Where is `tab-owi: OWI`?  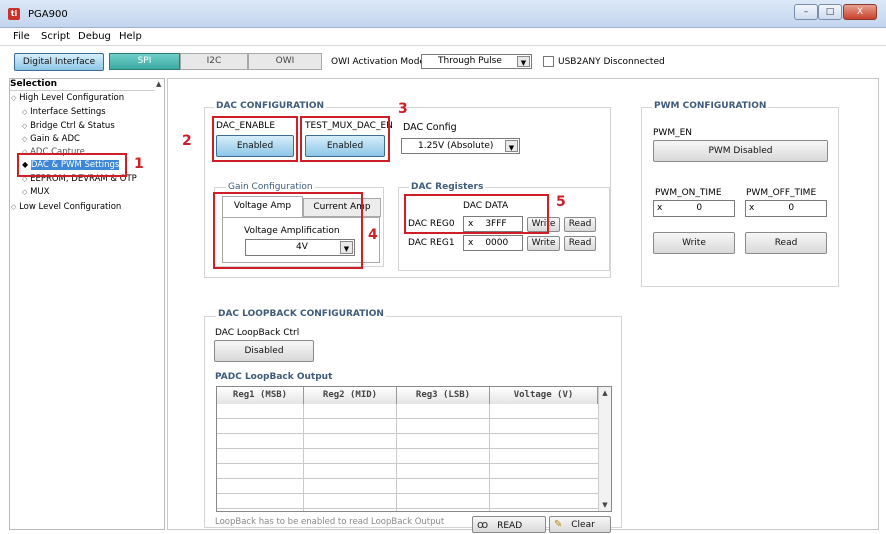 tab-owi: OWI is located at coordinates (285, 61).